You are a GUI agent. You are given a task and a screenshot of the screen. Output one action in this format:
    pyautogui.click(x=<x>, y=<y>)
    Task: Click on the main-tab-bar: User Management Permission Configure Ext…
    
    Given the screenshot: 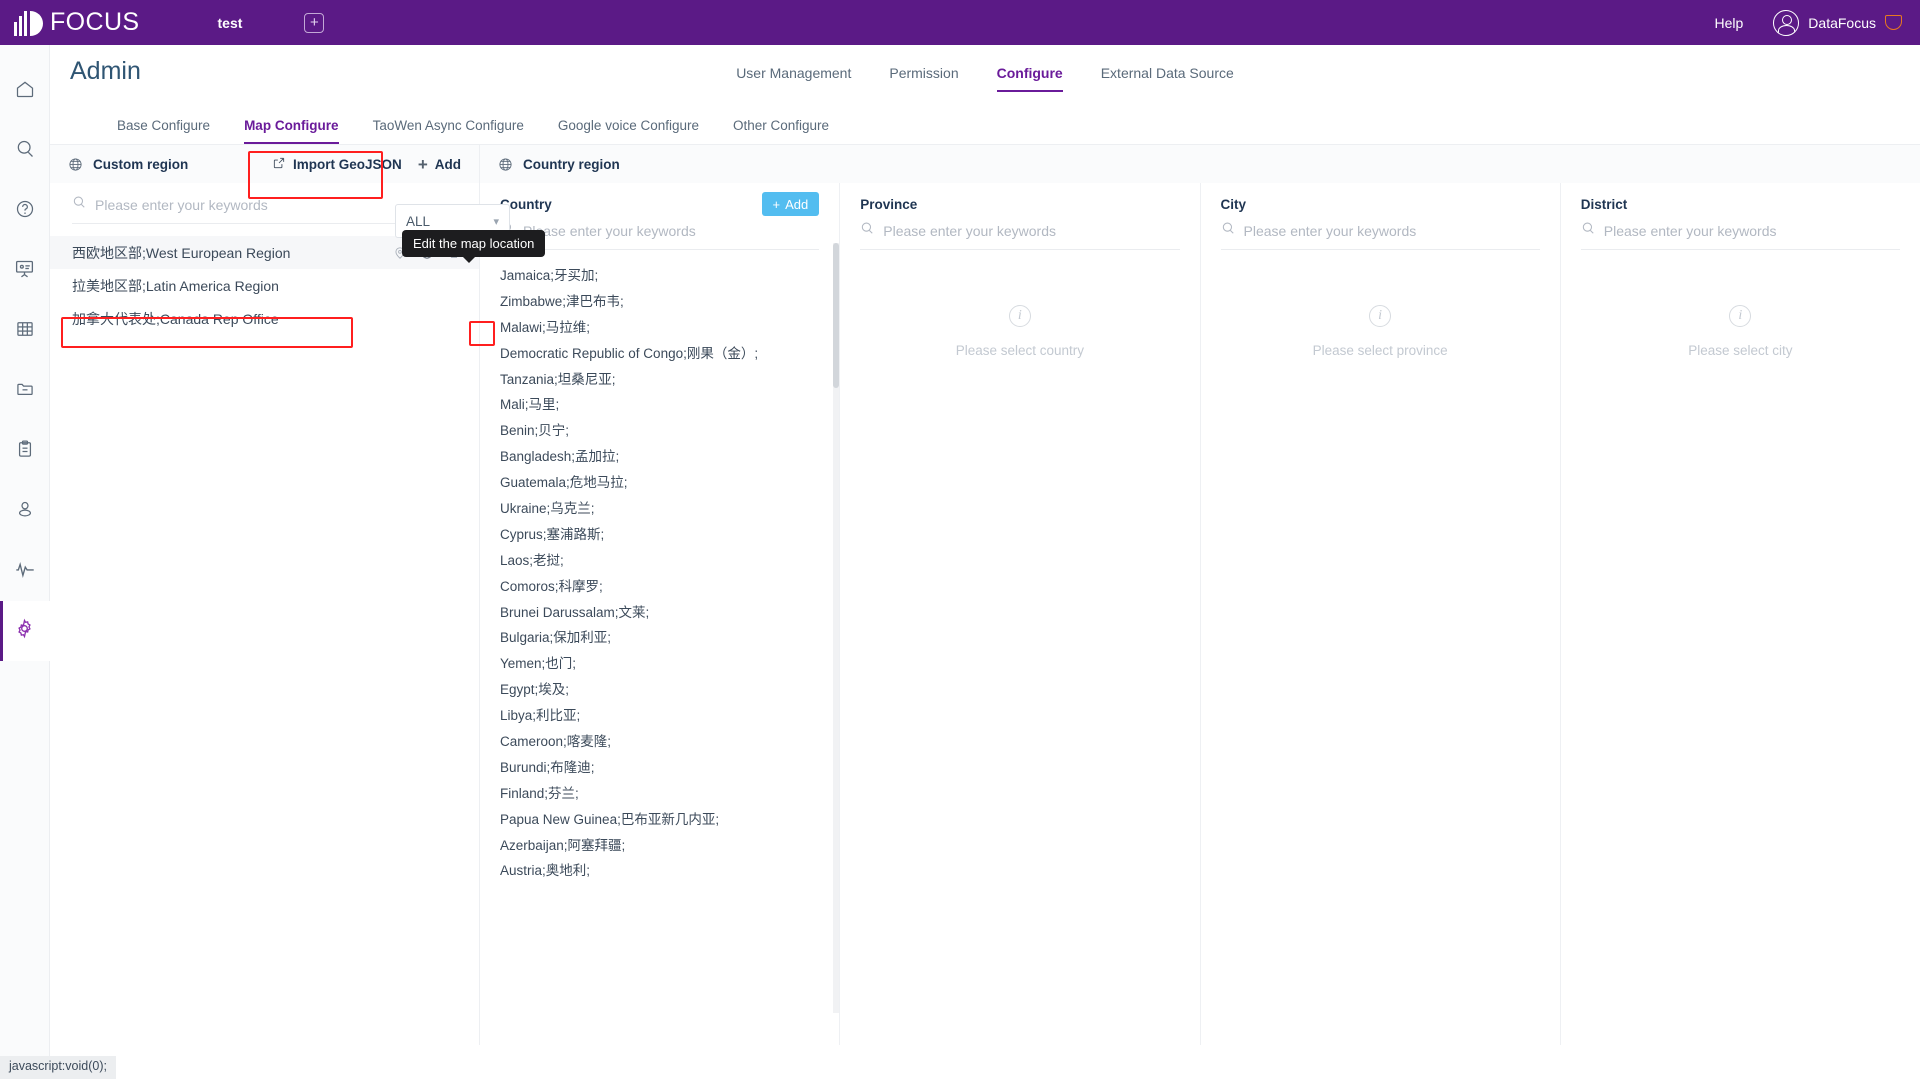 What is the action you would take?
    pyautogui.click(x=985, y=68)
    